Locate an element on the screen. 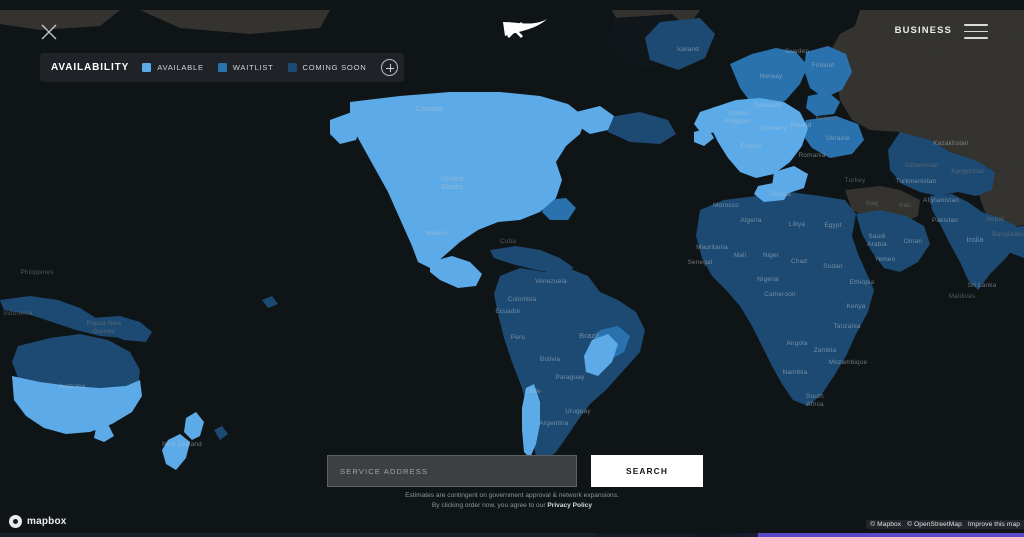 The height and width of the screenshot is (537, 1024). map-label: Turkmenistan is located at coordinates (916, 181).